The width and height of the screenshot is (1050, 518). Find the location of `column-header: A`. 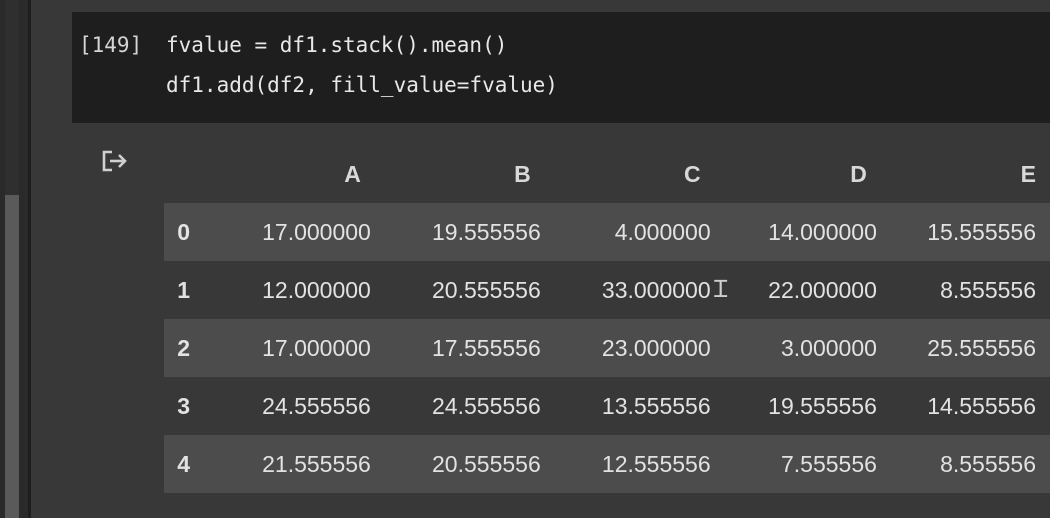

column-header: A is located at coordinates (352, 173).